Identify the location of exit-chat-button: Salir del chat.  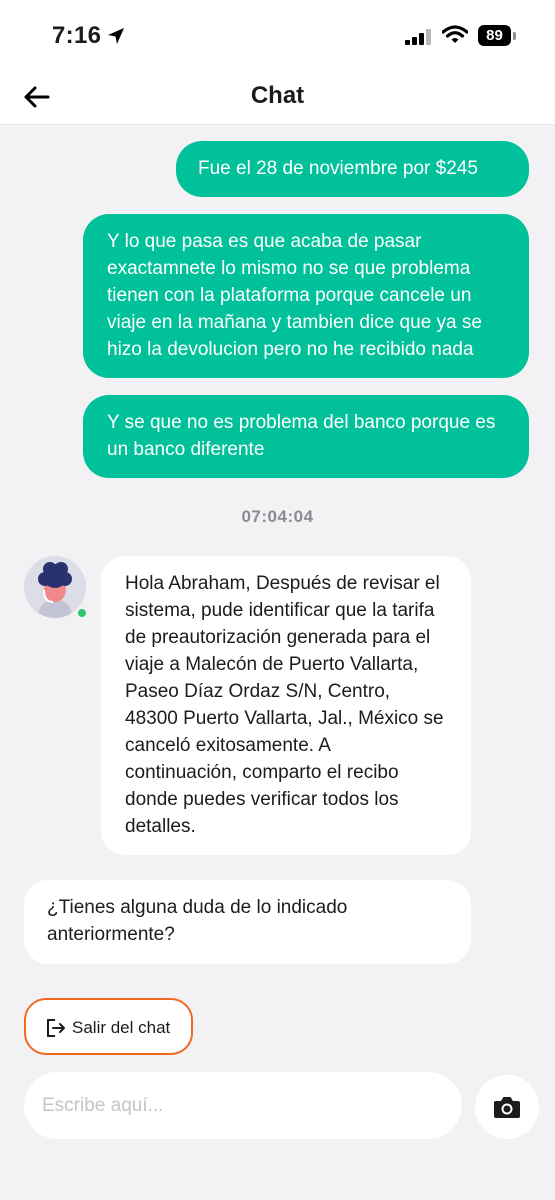
(108, 1026).